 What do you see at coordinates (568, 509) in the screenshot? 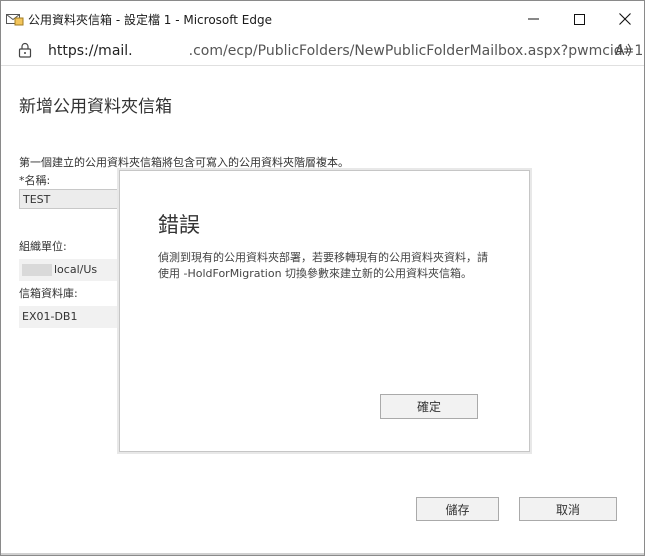
I see `cancel-button: 取消` at bounding box center [568, 509].